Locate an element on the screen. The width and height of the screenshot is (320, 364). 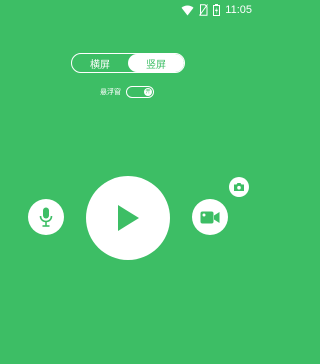
microphone-button is located at coordinates (46, 217).